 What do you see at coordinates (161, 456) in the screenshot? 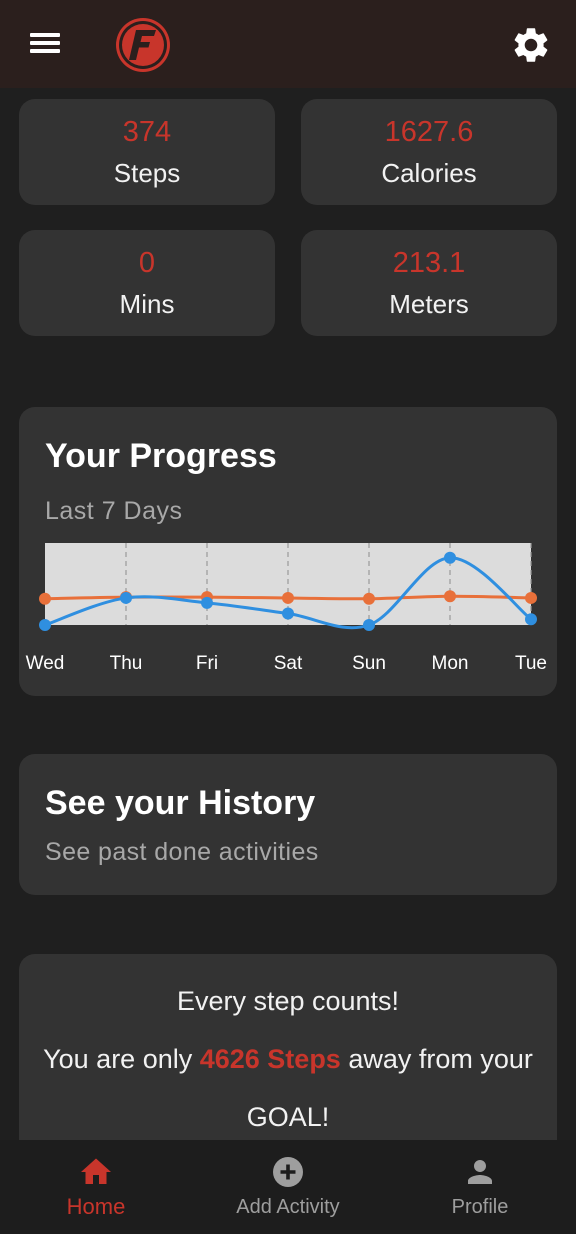
I see `progress-title: Your Progress` at bounding box center [161, 456].